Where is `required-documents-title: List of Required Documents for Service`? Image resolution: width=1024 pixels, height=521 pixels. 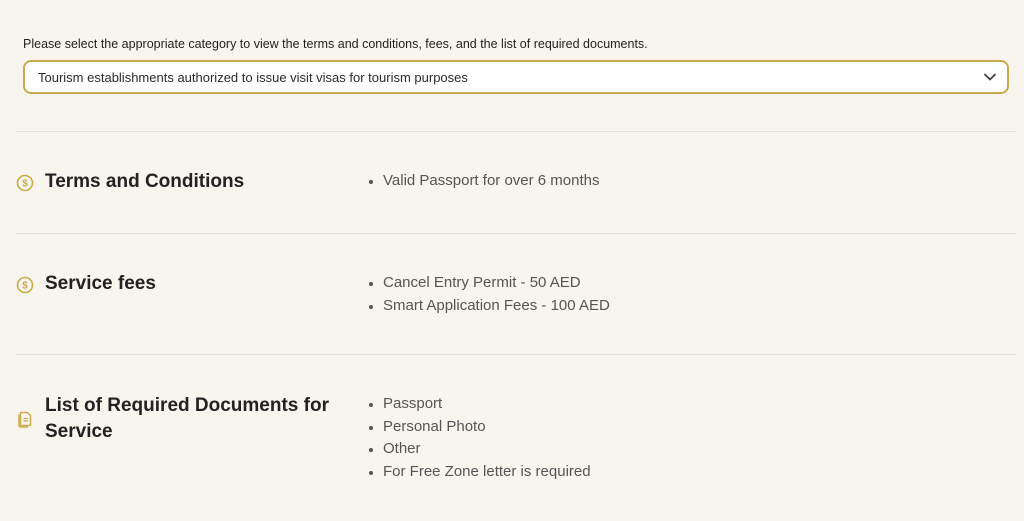
required-documents-title: List of Required Documents for Service is located at coordinates (187, 418).